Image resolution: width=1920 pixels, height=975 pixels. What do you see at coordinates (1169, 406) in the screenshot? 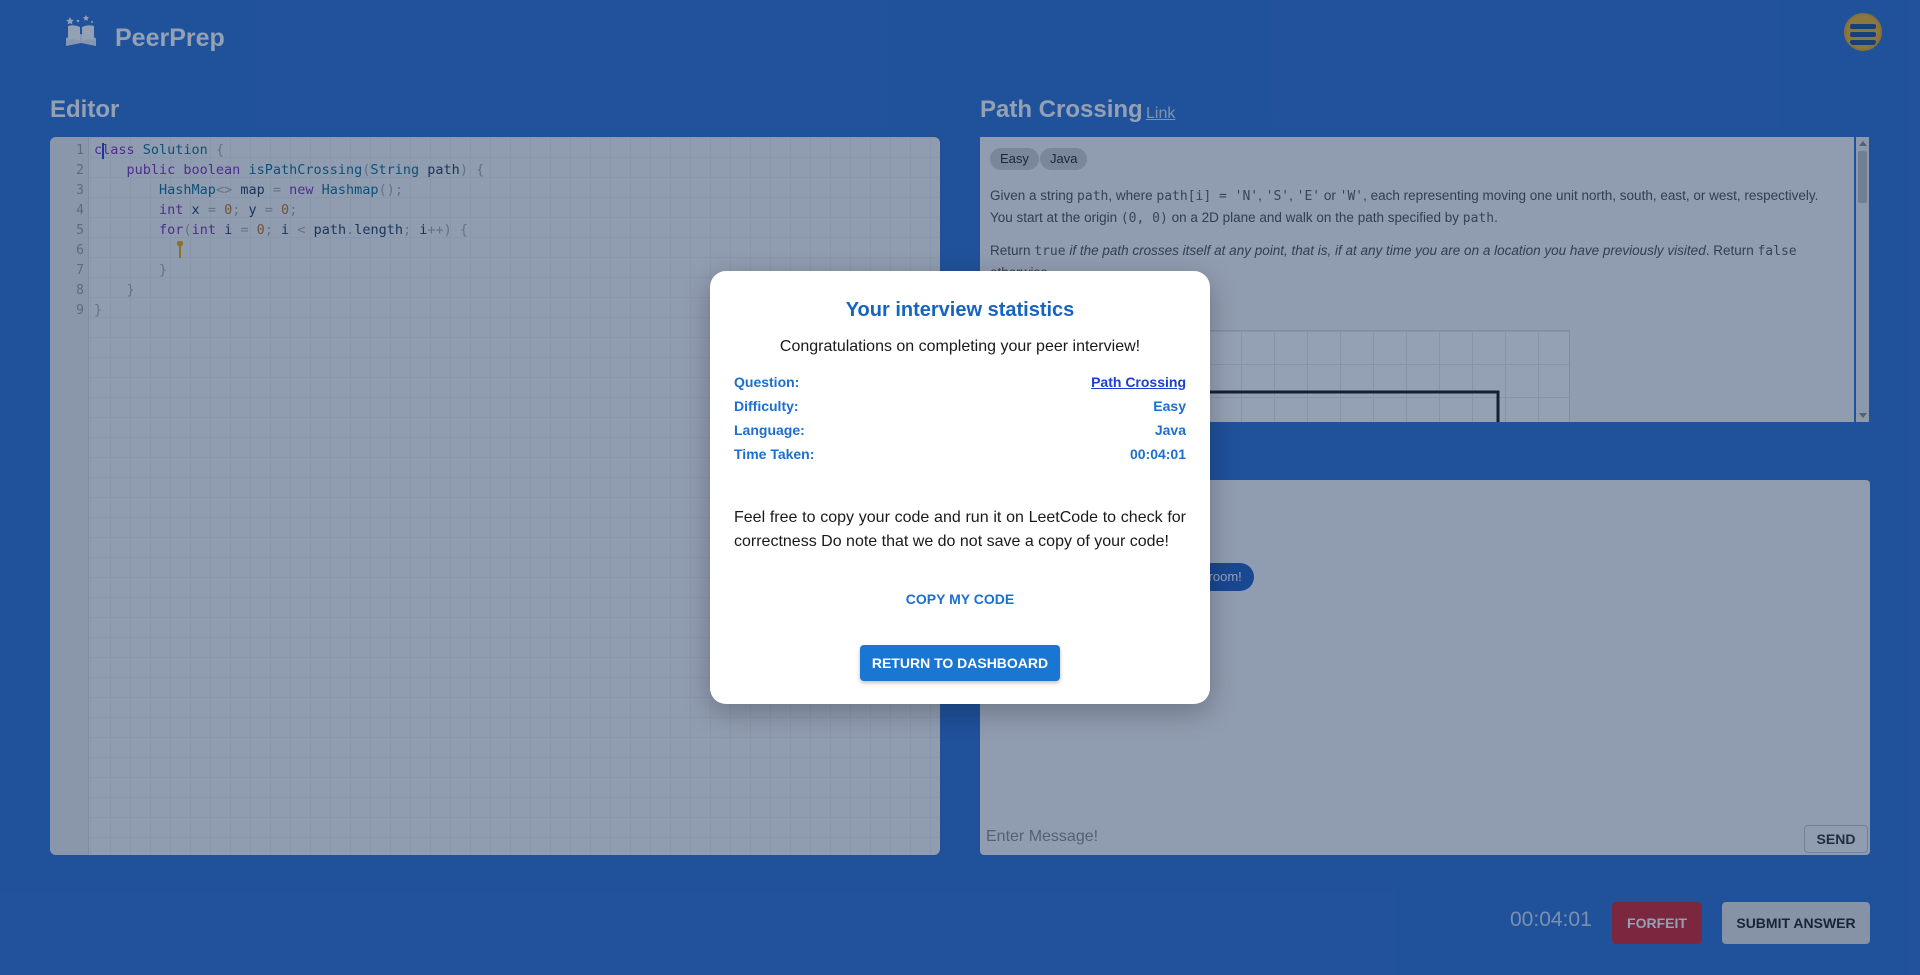
I see `stat-value: Easy` at bounding box center [1169, 406].